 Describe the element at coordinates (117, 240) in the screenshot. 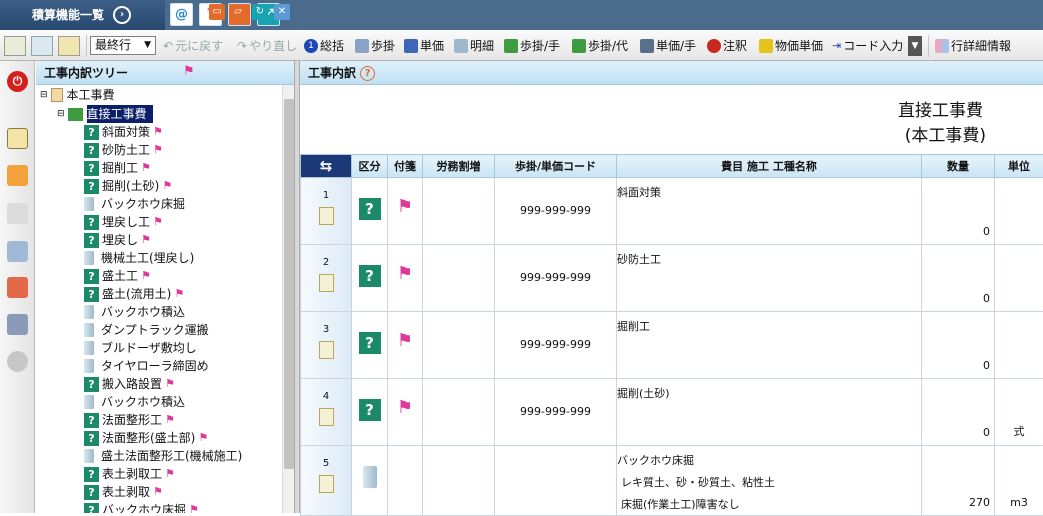

I see `tree-item: ?埋戻し⚑` at that location.